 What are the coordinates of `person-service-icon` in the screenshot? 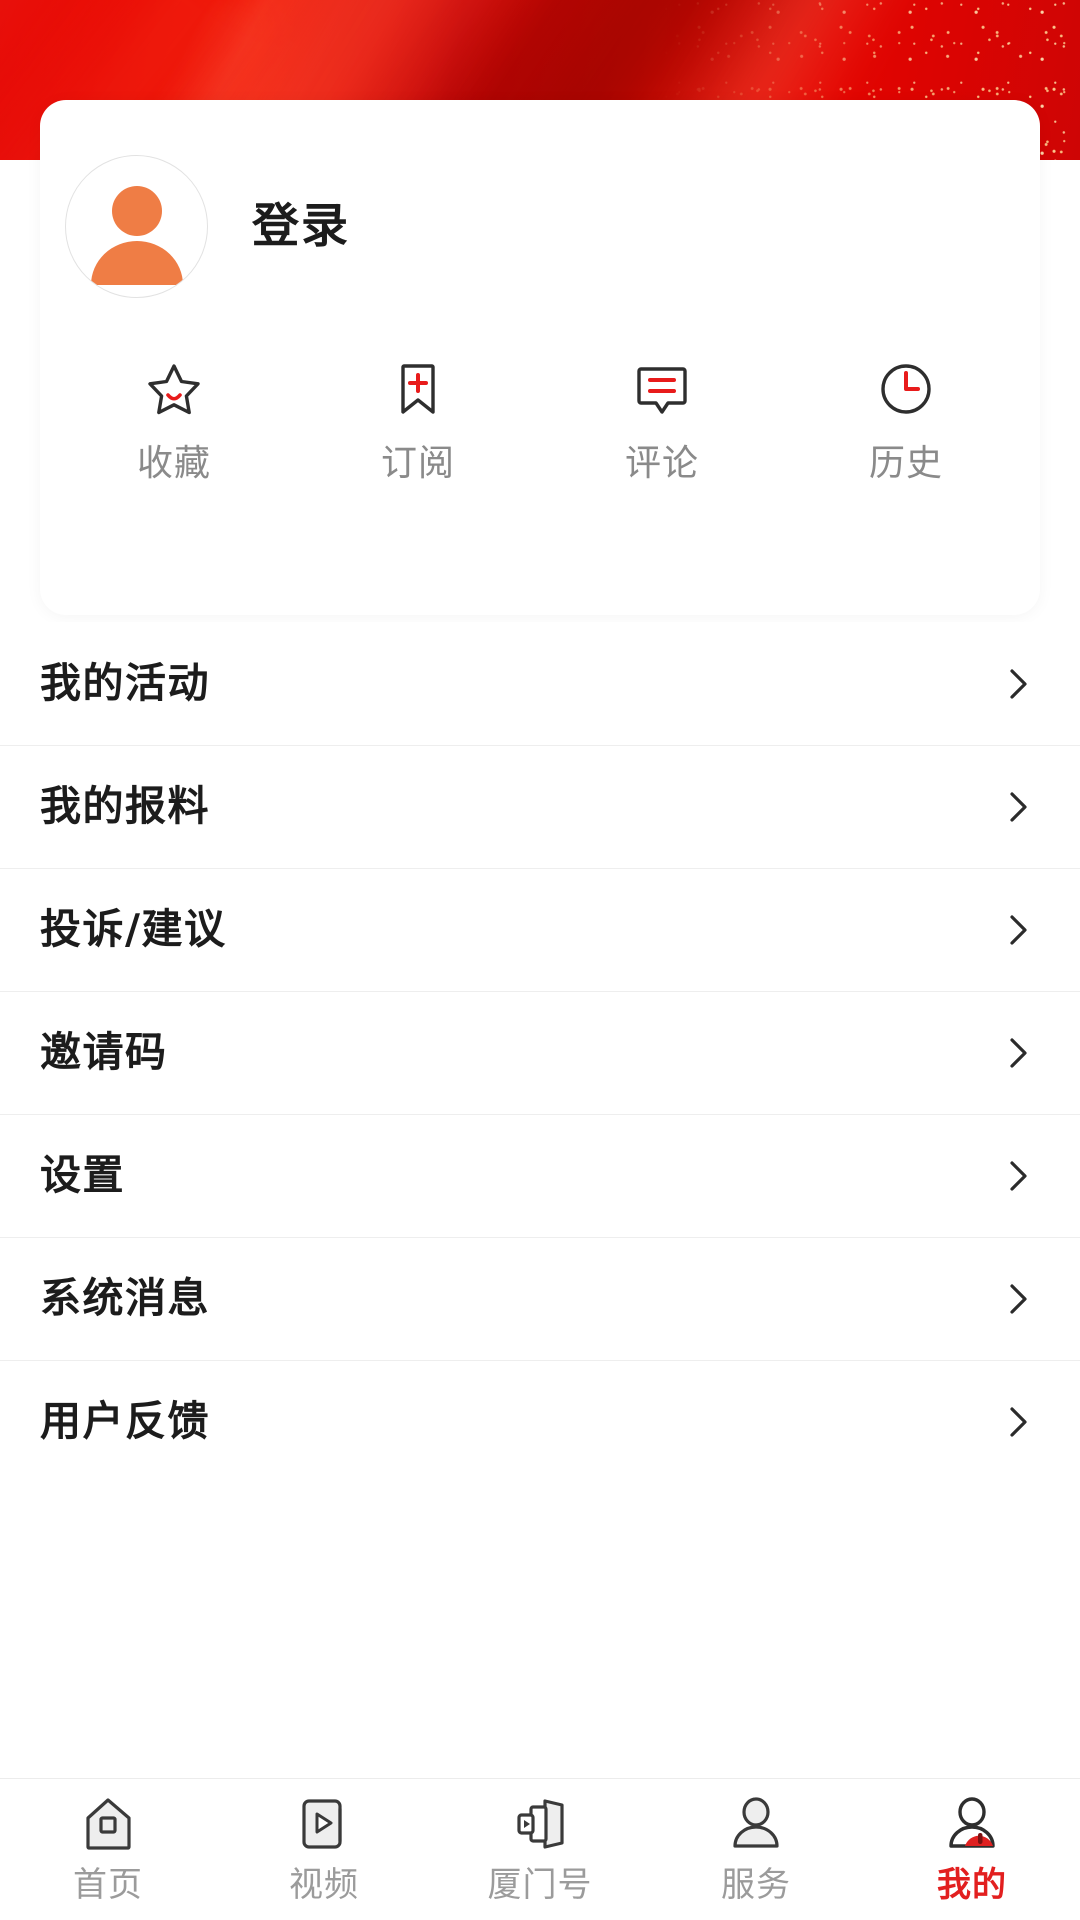 It's located at (756, 1824).